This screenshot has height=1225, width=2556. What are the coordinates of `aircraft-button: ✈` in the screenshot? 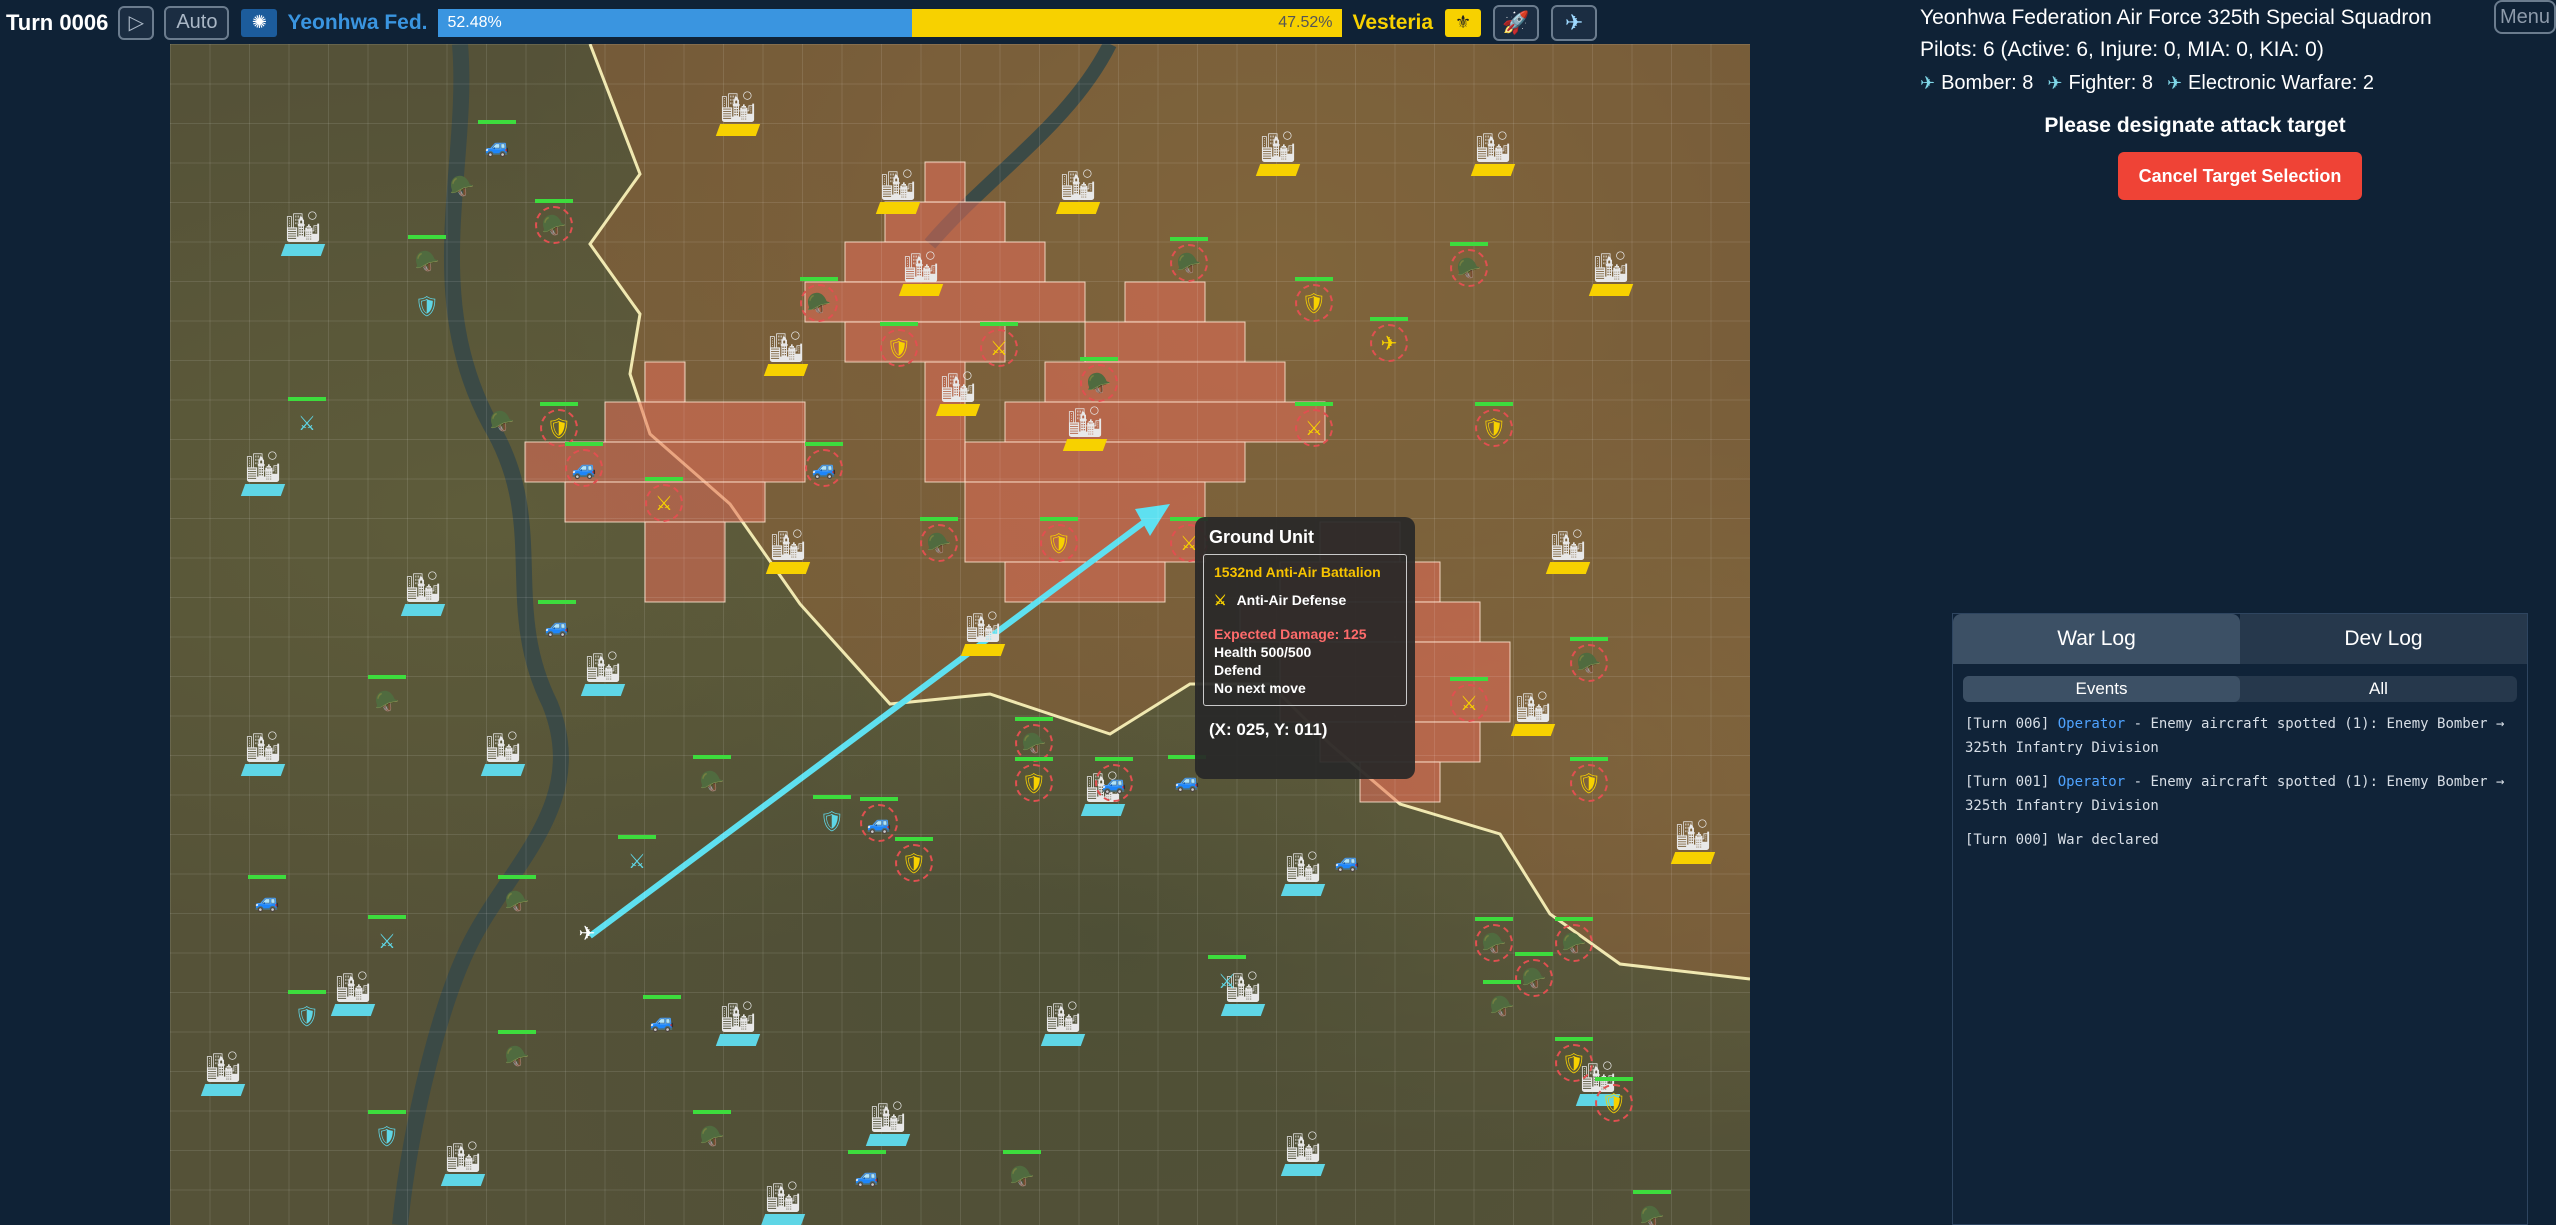 It's located at (1574, 22).